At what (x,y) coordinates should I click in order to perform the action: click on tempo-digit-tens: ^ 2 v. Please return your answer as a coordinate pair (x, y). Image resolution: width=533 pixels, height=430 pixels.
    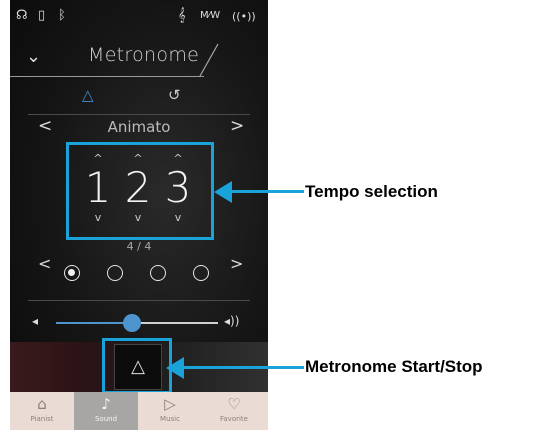
    Looking at the image, I should click on (138, 188).